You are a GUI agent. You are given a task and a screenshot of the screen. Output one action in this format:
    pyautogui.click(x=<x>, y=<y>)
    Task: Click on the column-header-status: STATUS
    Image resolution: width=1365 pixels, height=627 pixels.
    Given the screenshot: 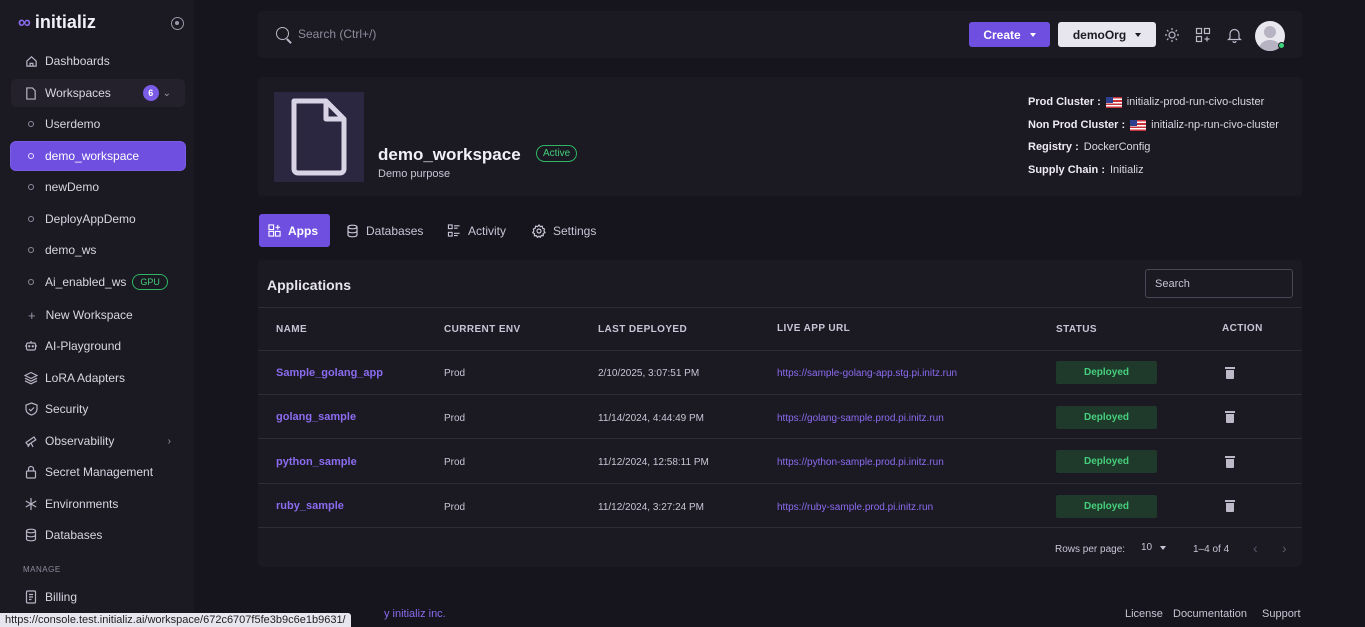 What is the action you would take?
    pyautogui.click(x=1076, y=329)
    